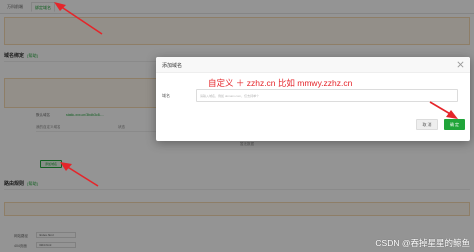  What do you see at coordinates (454, 124) in the screenshot?
I see `confirm-button: 确 定` at bounding box center [454, 124].